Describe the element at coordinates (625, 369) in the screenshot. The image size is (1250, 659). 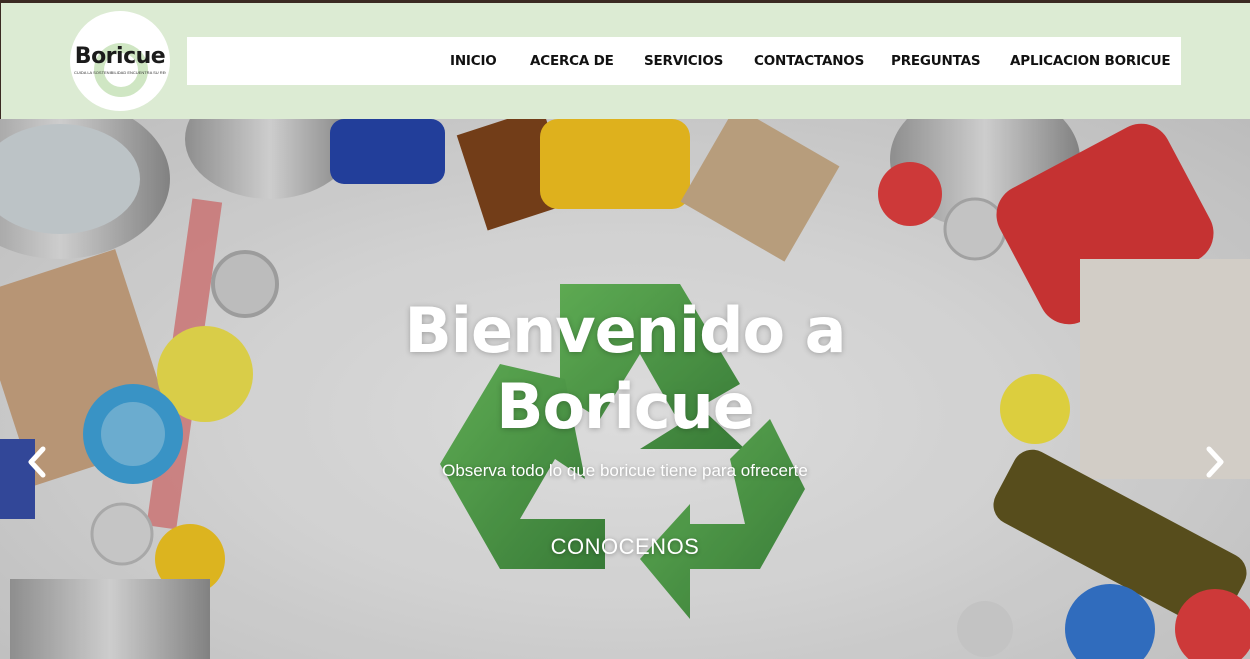
I see `hero-title: Bienvenido a Boricue` at that location.